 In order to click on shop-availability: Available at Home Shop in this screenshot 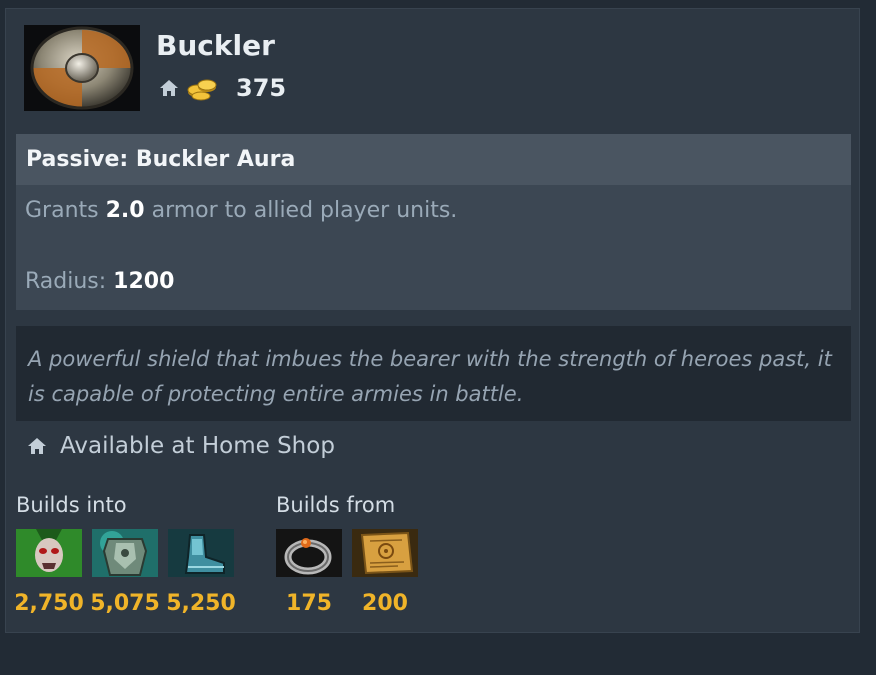, I will do `click(180, 446)`.